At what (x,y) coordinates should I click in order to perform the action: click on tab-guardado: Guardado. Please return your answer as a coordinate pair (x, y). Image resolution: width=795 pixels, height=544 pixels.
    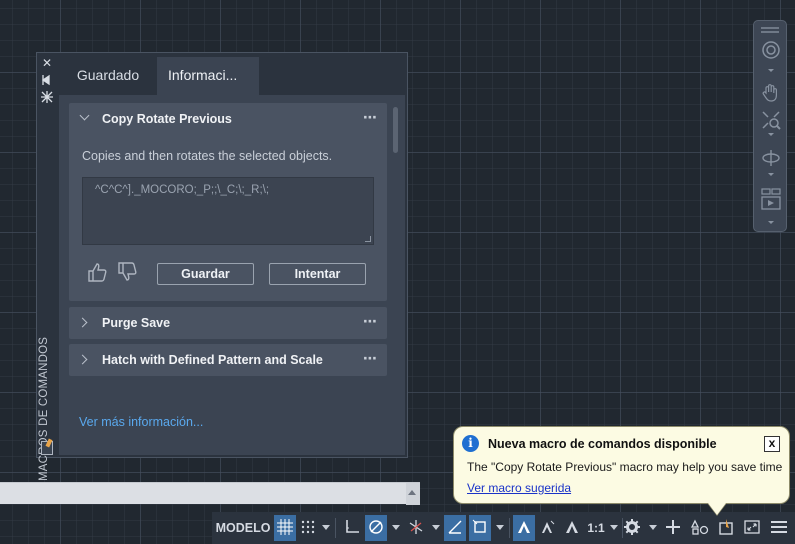
    Looking at the image, I should click on (108, 76).